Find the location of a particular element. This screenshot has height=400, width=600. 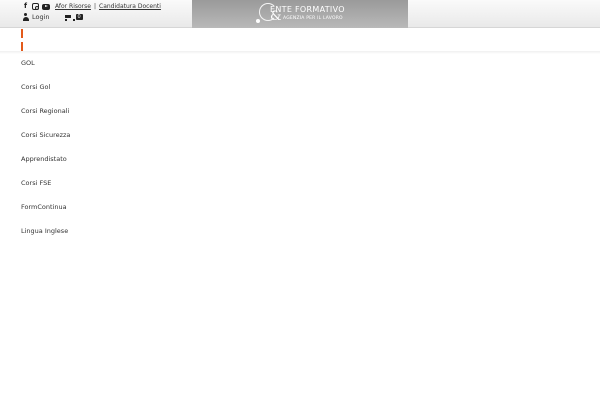

logo-subtitle: AGENZIA PER IL LAVORO is located at coordinates (313, 18).